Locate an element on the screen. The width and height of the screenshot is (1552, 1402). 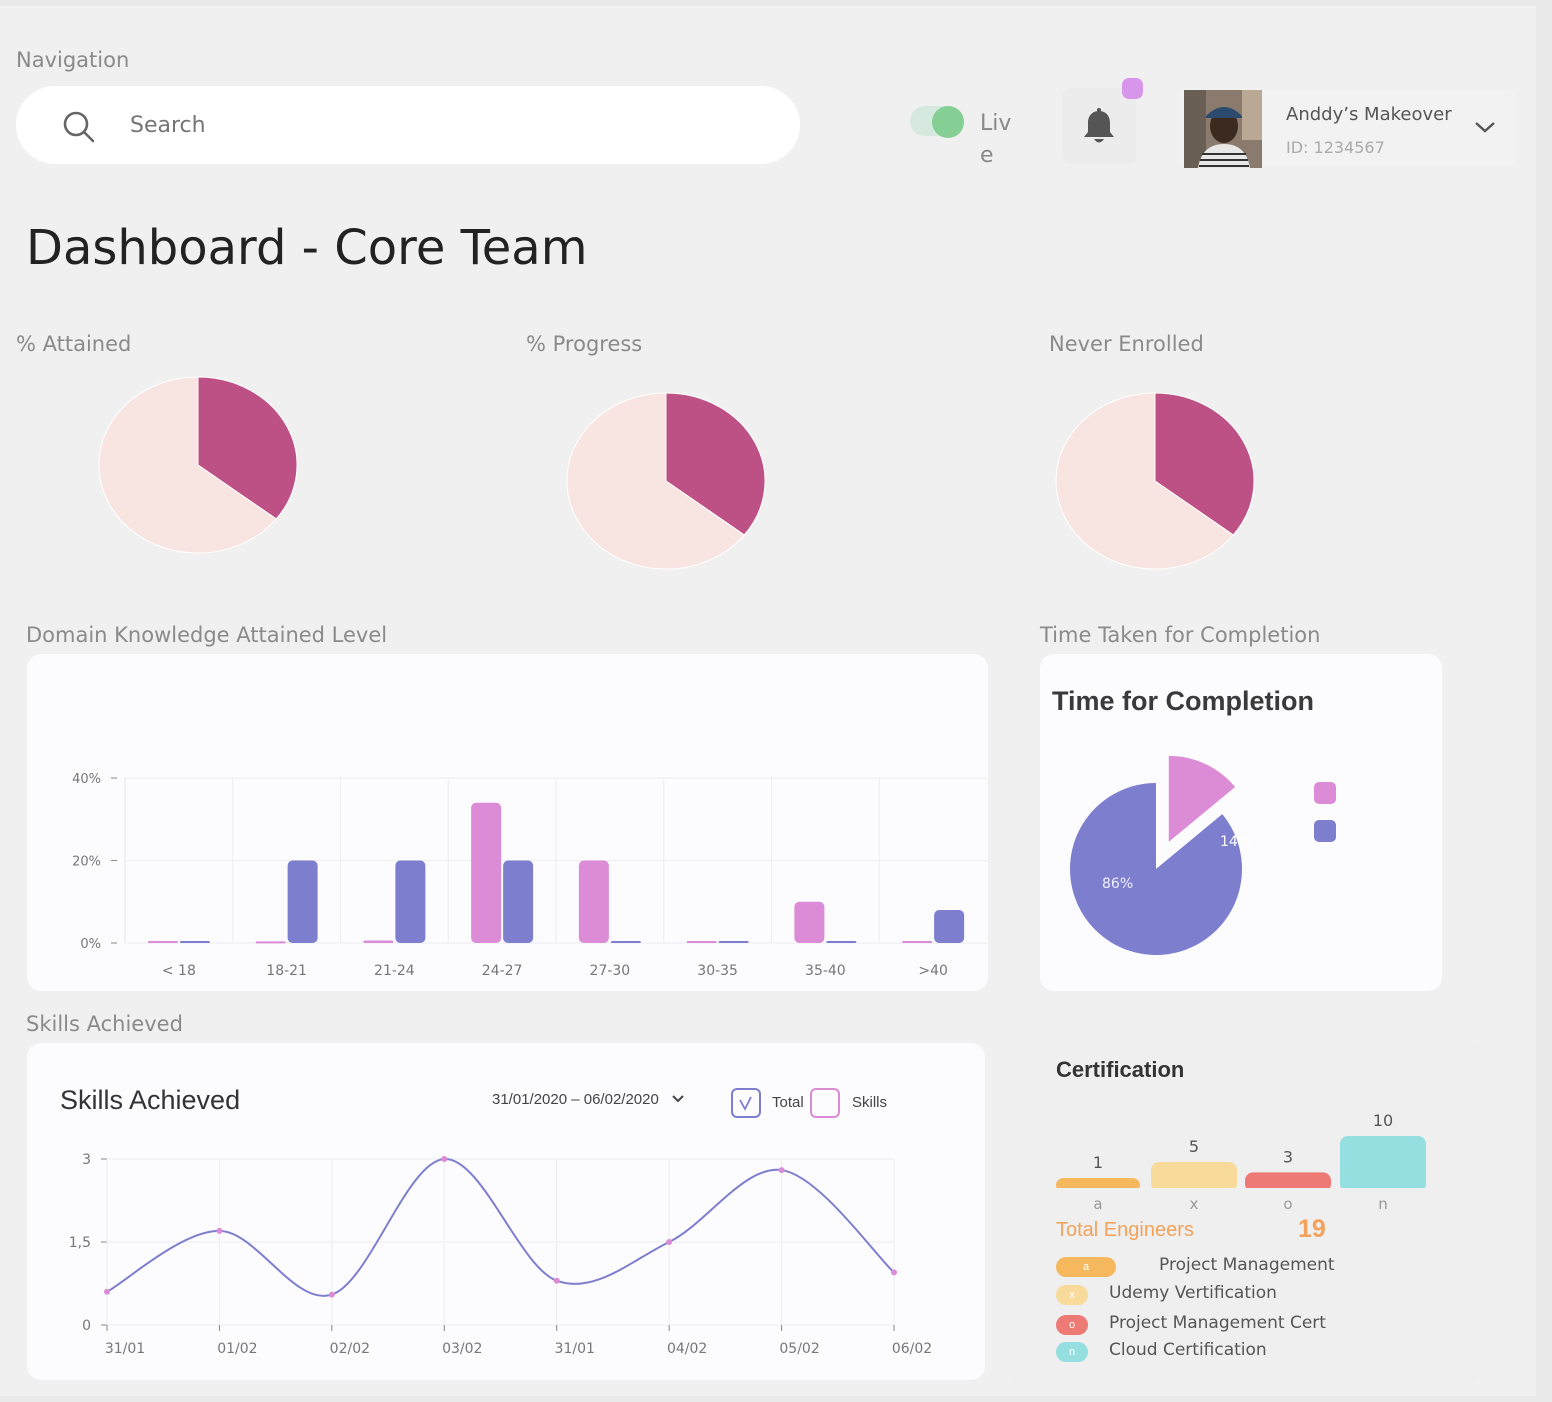
progress-label: % Progress is located at coordinates (584, 344).